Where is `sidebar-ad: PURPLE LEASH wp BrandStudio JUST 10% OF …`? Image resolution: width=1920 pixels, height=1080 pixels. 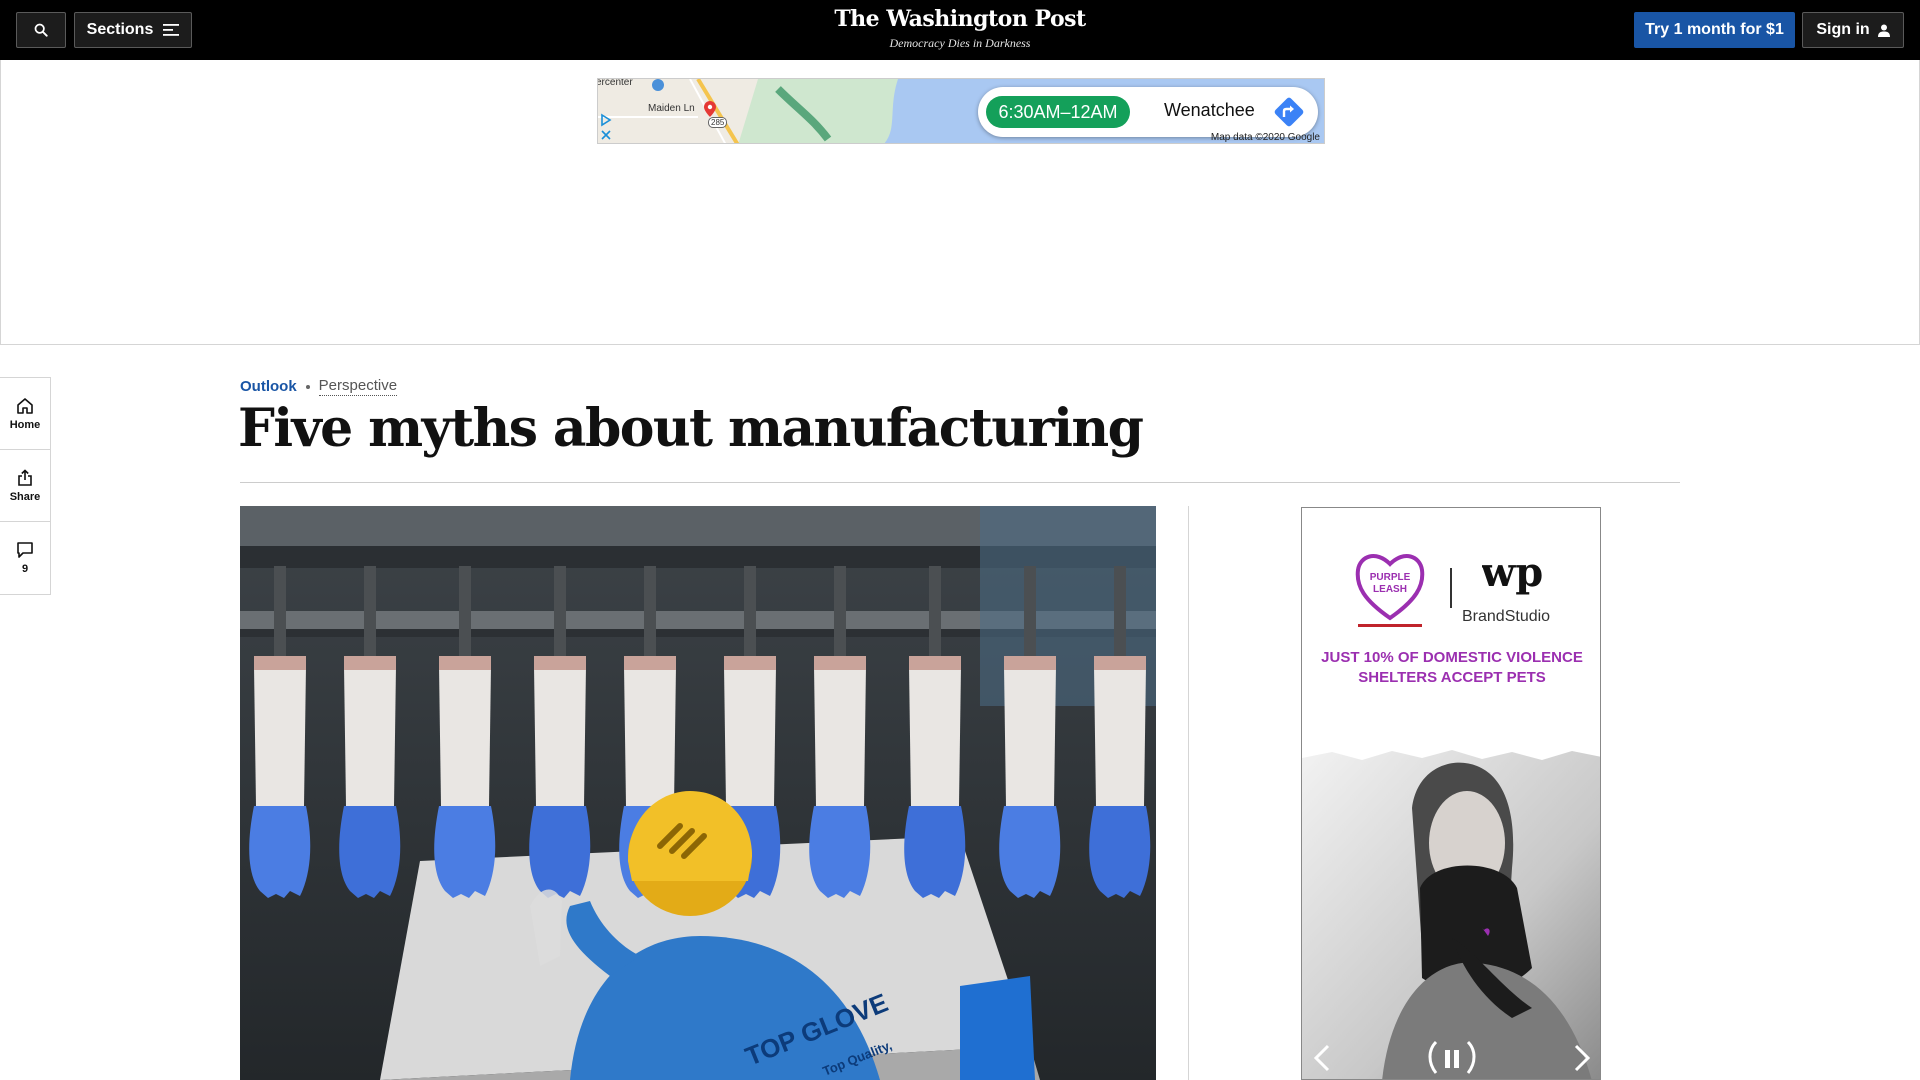 sidebar-ad: PURPLE LEASH wp BrandStudio JUST 10% OF … is located at coordinates (1451, 793).